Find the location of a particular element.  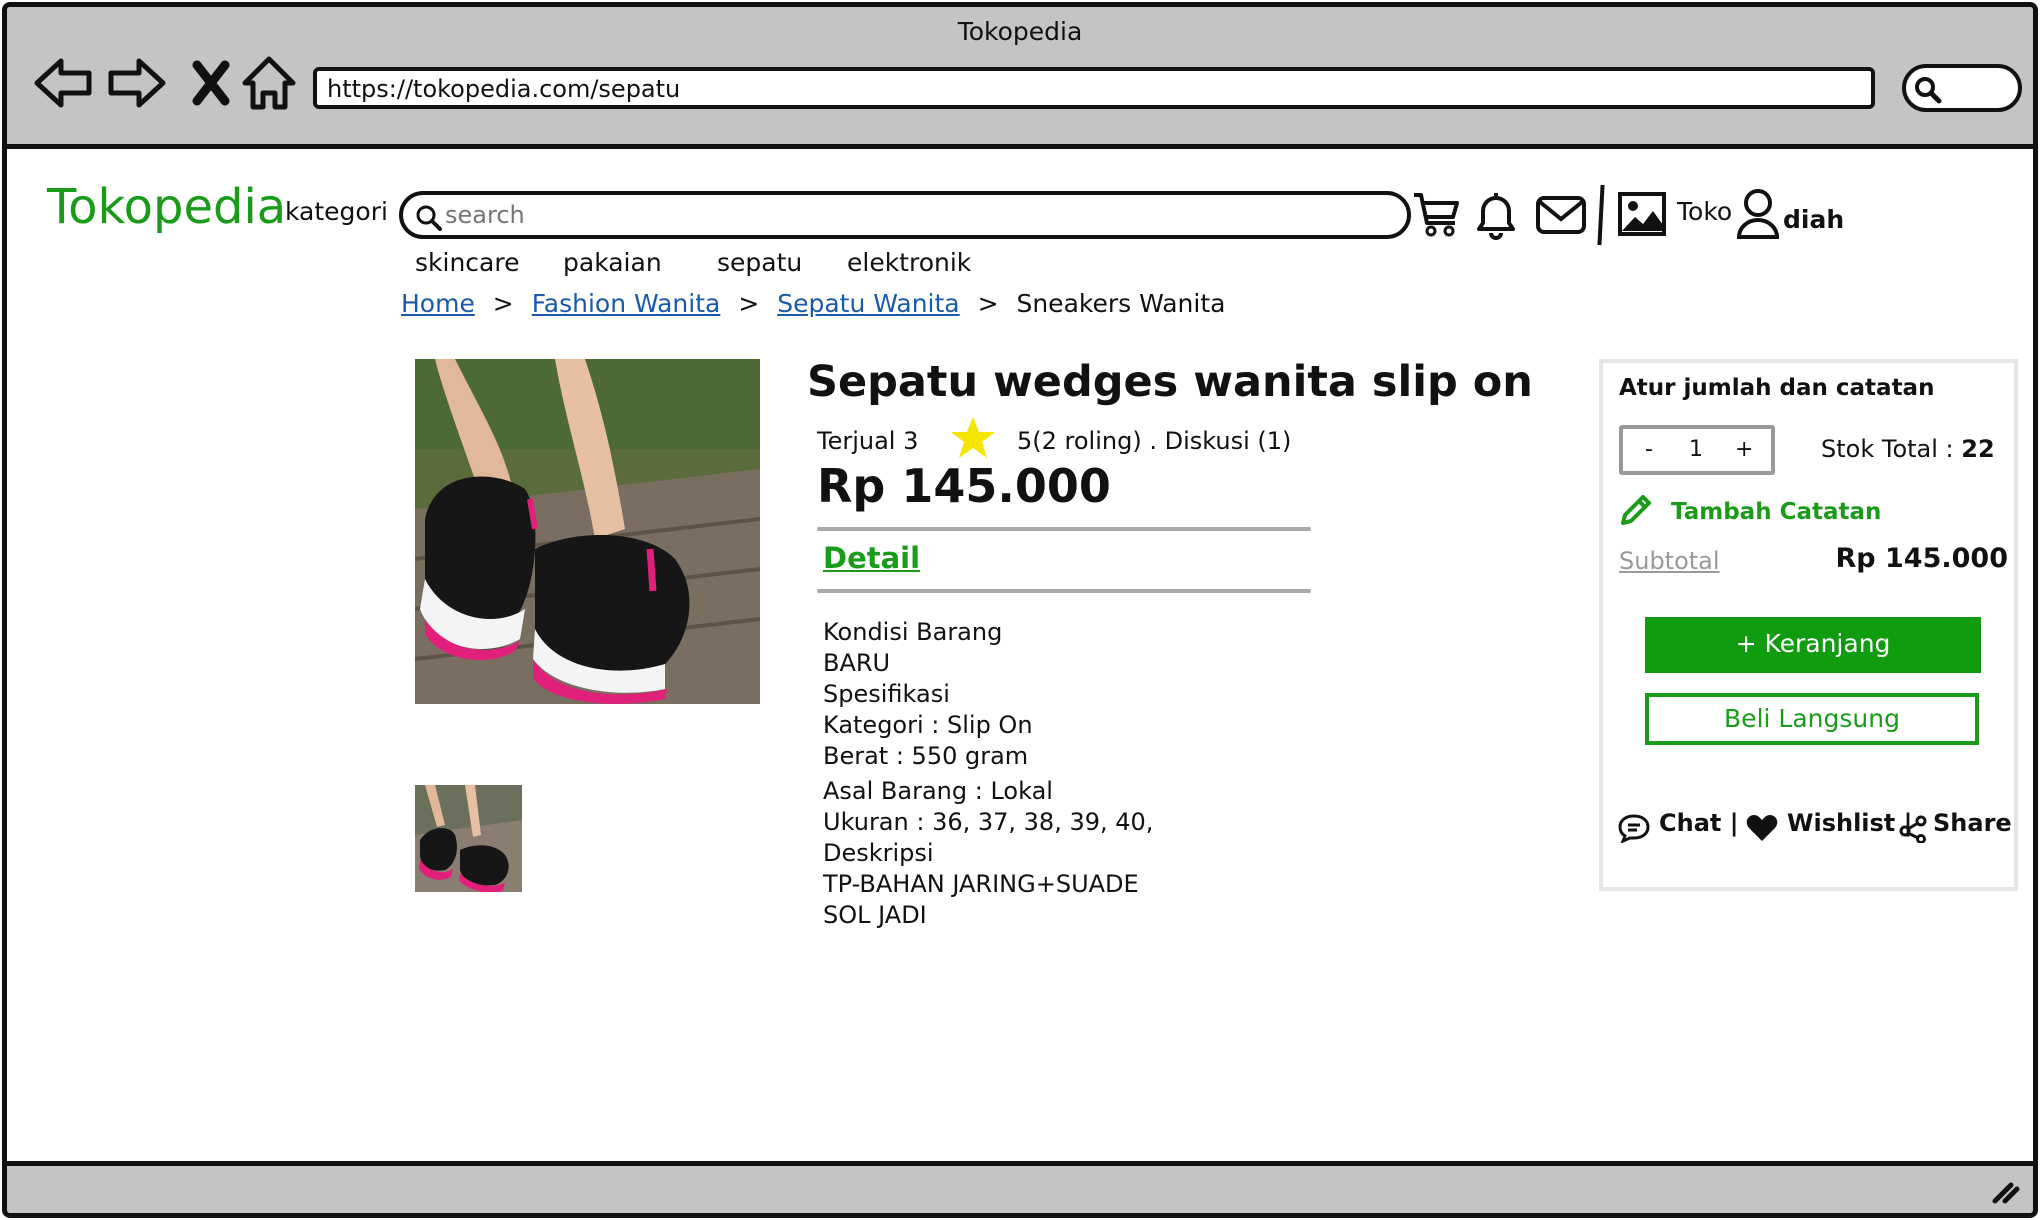

product-rating: 5(2 roling) . Diskusi (1) is located at coordinates (1154, 441).